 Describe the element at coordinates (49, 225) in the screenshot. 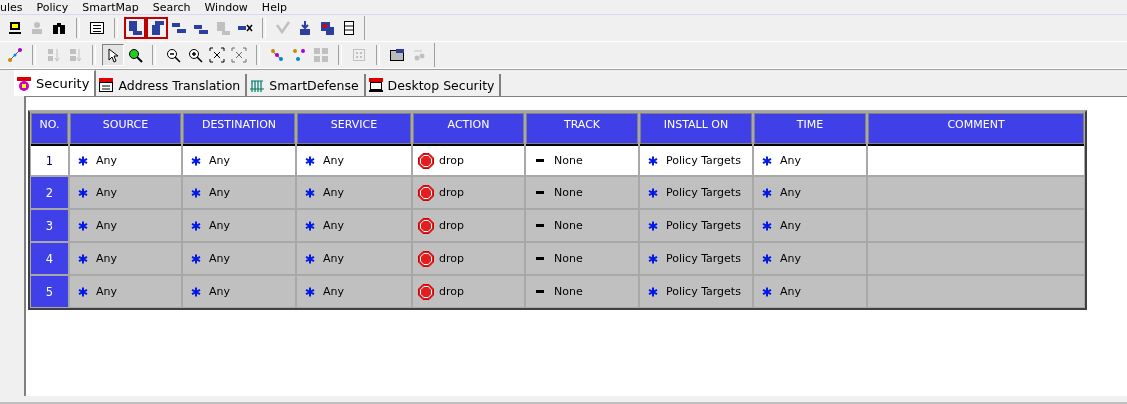

I see `rule-number: 3` at that location.